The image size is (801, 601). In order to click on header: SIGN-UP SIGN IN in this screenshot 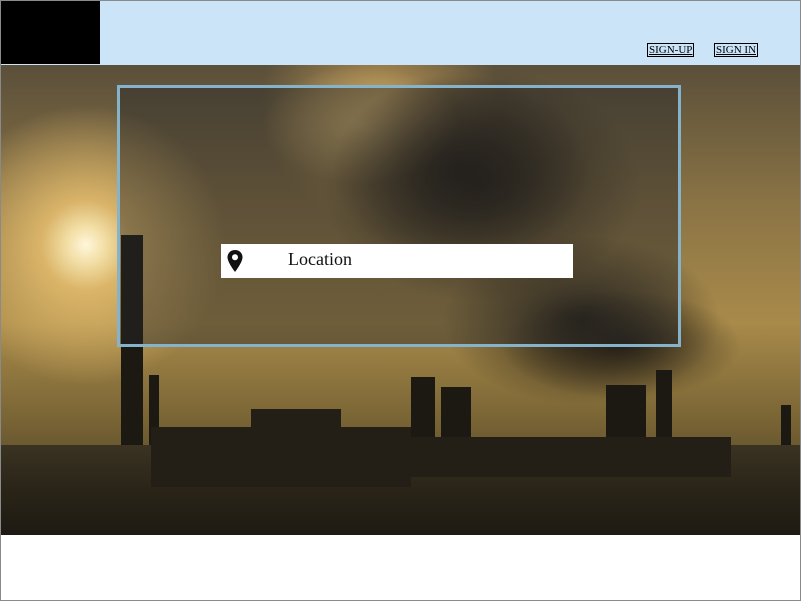, I will do `click(400, 33)`.